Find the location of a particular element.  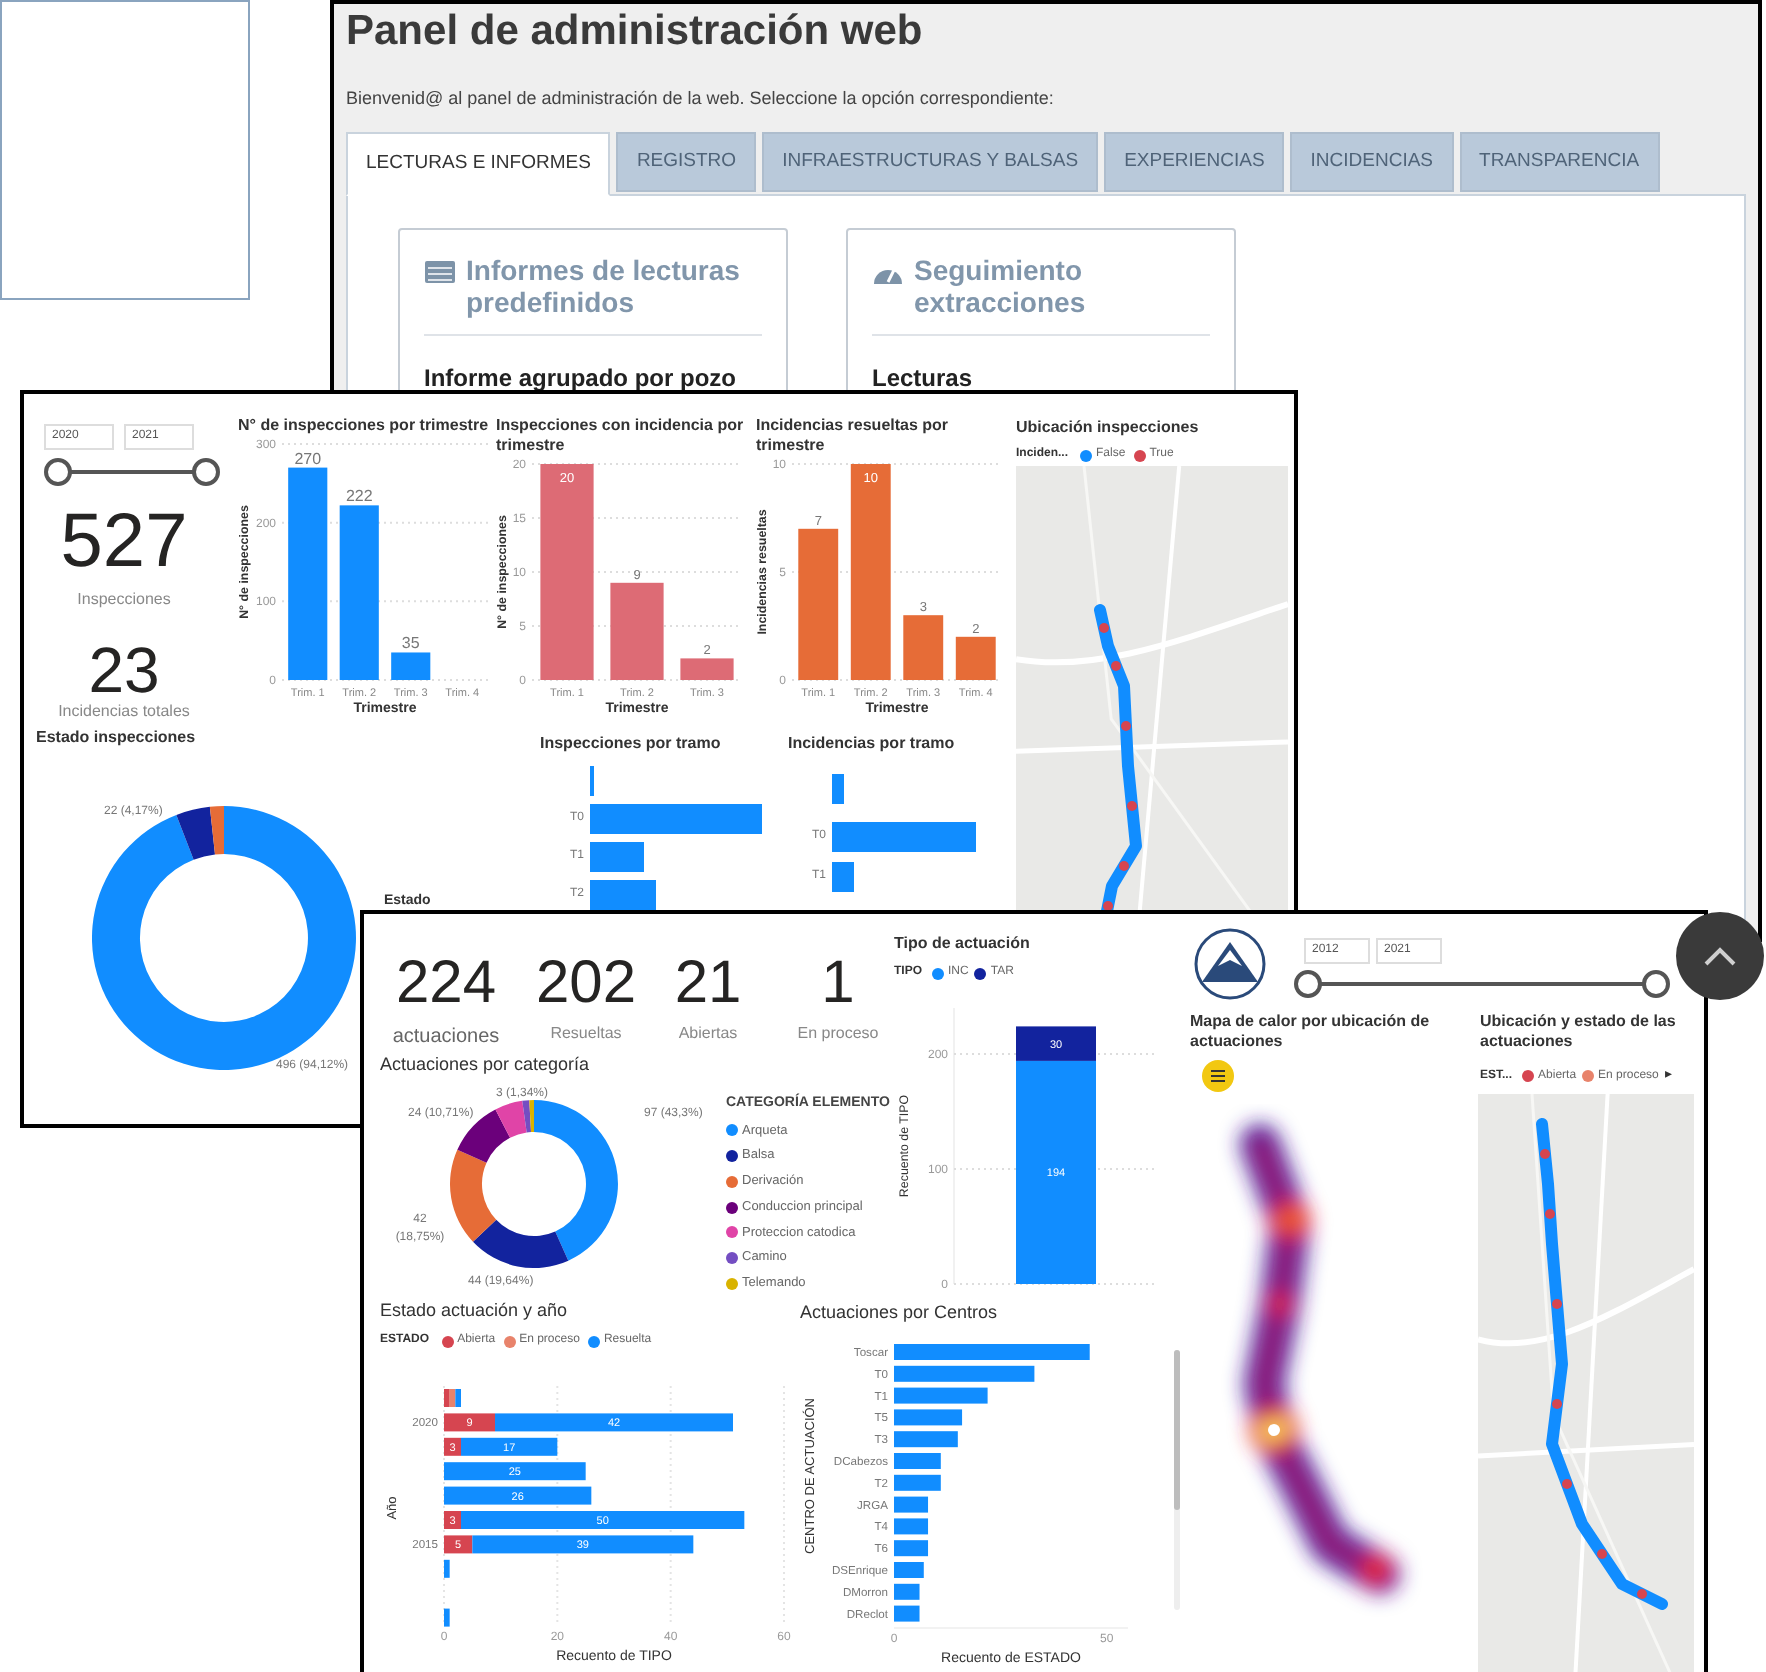

logo-icon is located at coordinates (1230, 964).